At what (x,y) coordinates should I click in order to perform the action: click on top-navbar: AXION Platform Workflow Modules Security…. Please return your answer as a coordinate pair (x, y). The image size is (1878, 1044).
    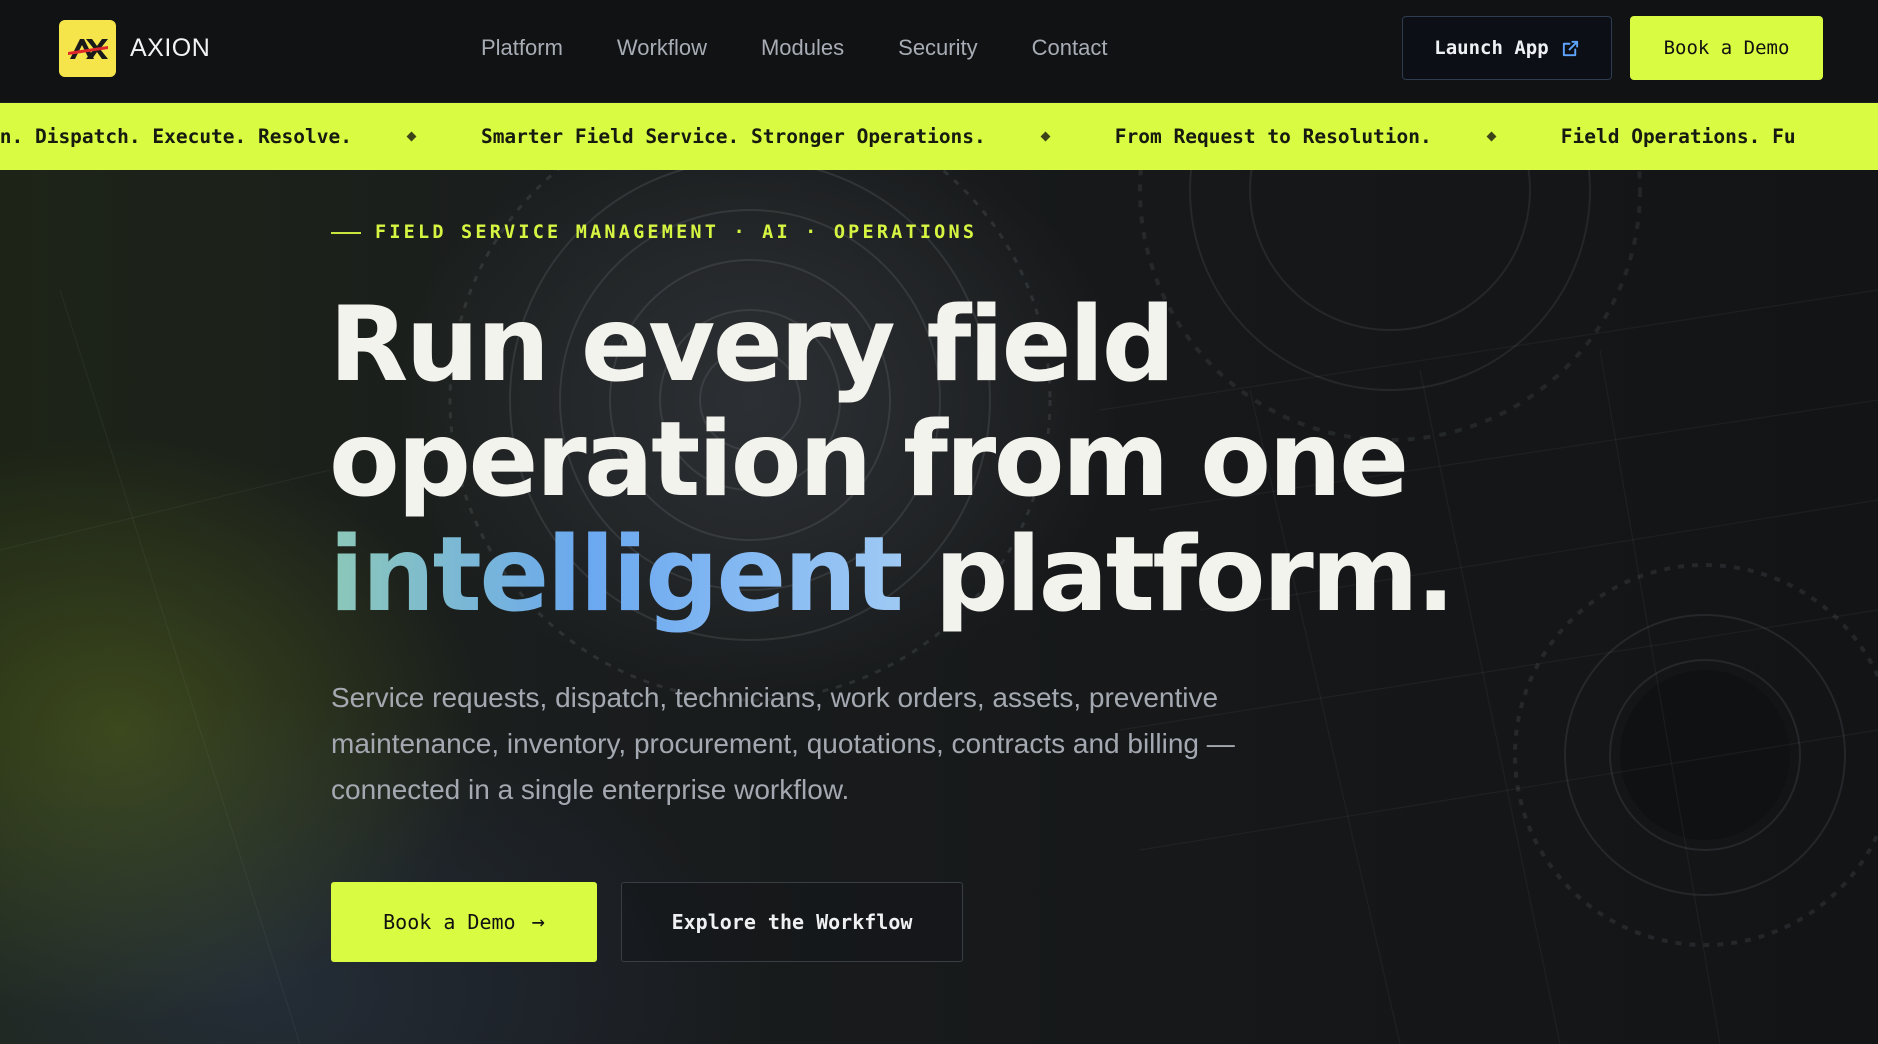
    Looking at the image, I should click on (939, 51).